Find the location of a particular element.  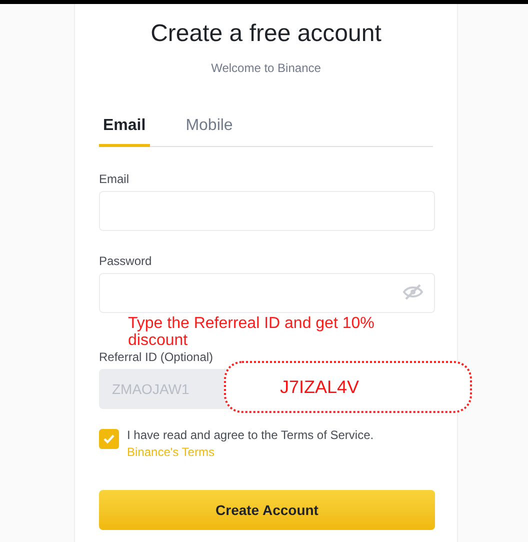

subtitle: Welcome to Binance is located at coordinates (266, 68).